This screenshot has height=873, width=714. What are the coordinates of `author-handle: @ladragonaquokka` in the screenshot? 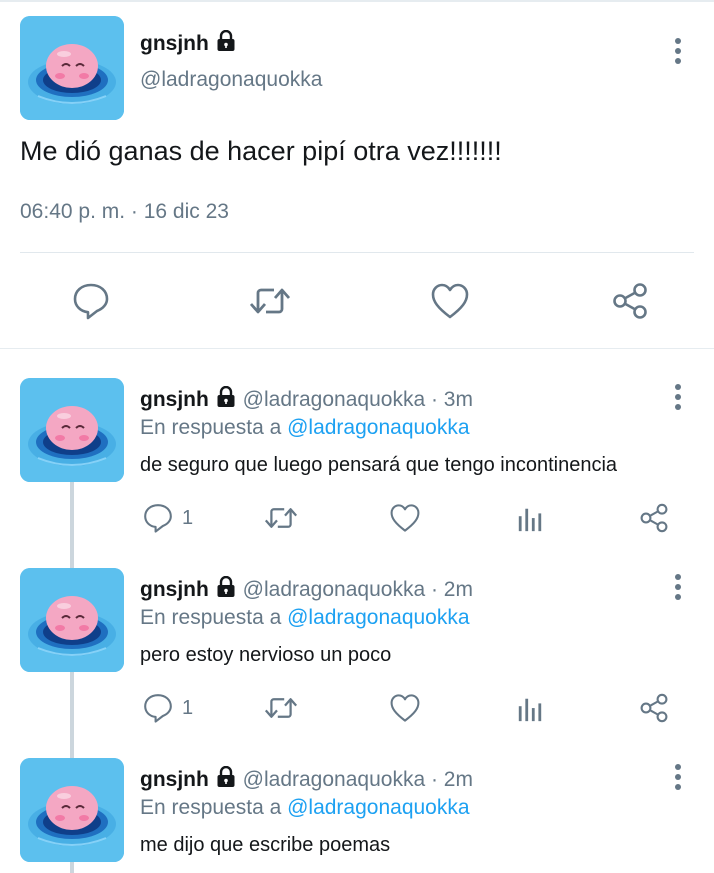 It's located at (231, 80).